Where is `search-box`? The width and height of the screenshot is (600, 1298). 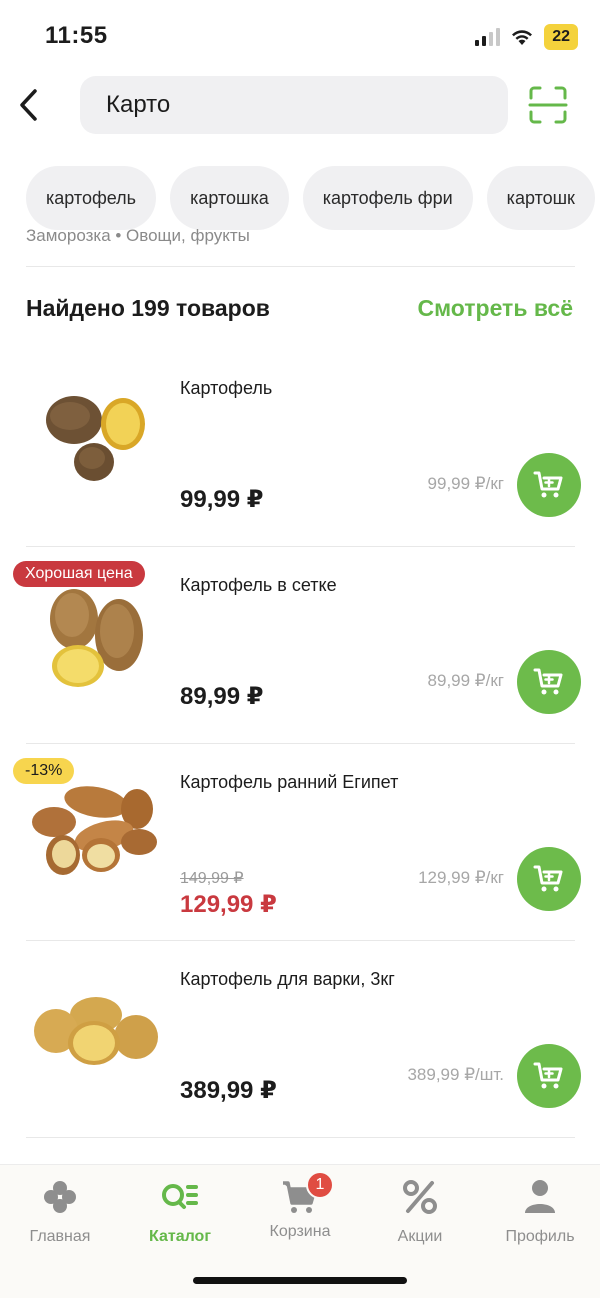 search-box is located at coordinates (294, 105).